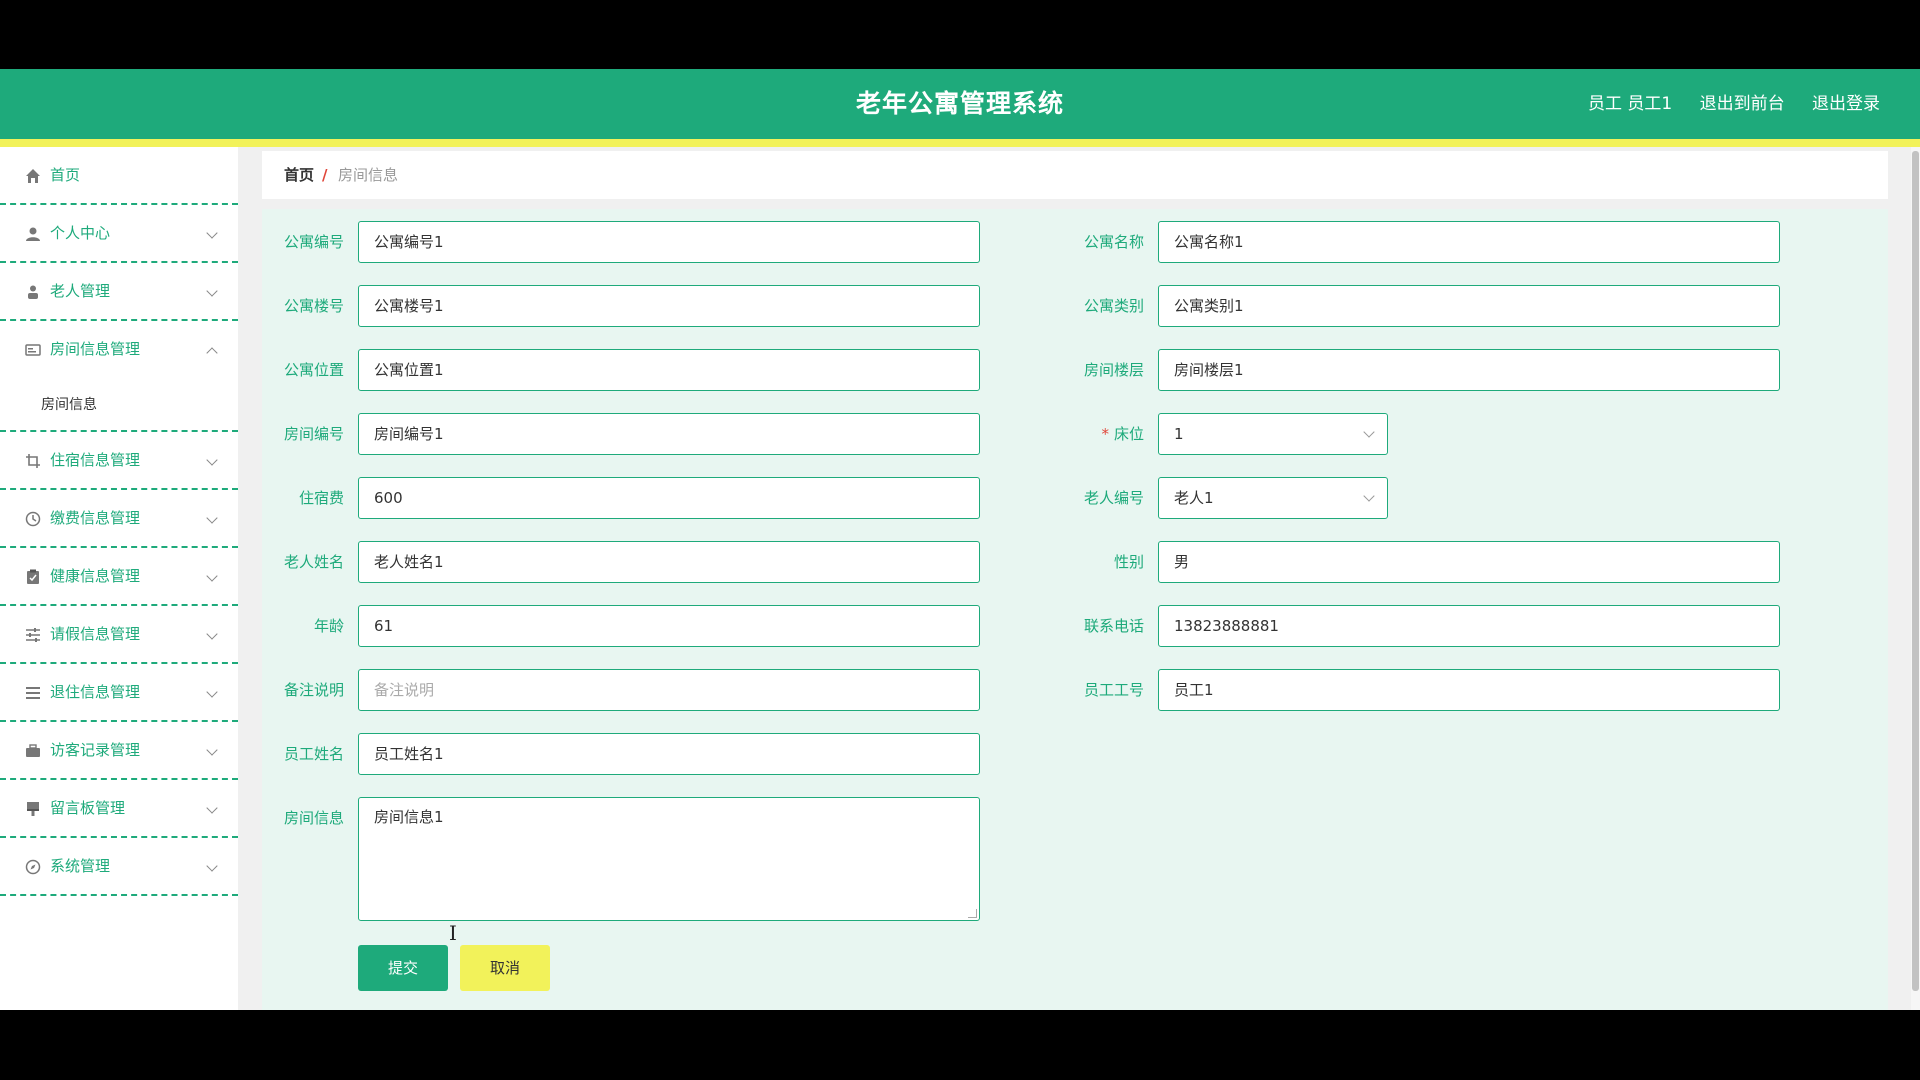 The width and height of the screenshot is (1920, 1080). I want to click on page-scrollbar, so click(1915, 578).